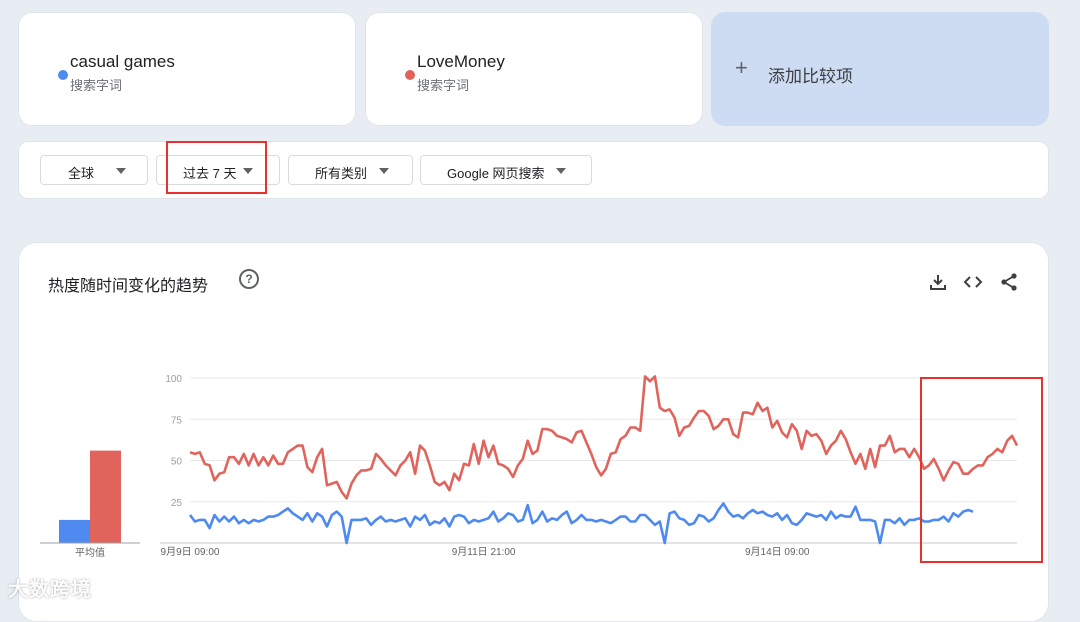 The image size is (1080, 622). Describe the element at coordinates (190, 552) in the screenshot. I see `x-tick-label: 9月9日 09:00` at that location.